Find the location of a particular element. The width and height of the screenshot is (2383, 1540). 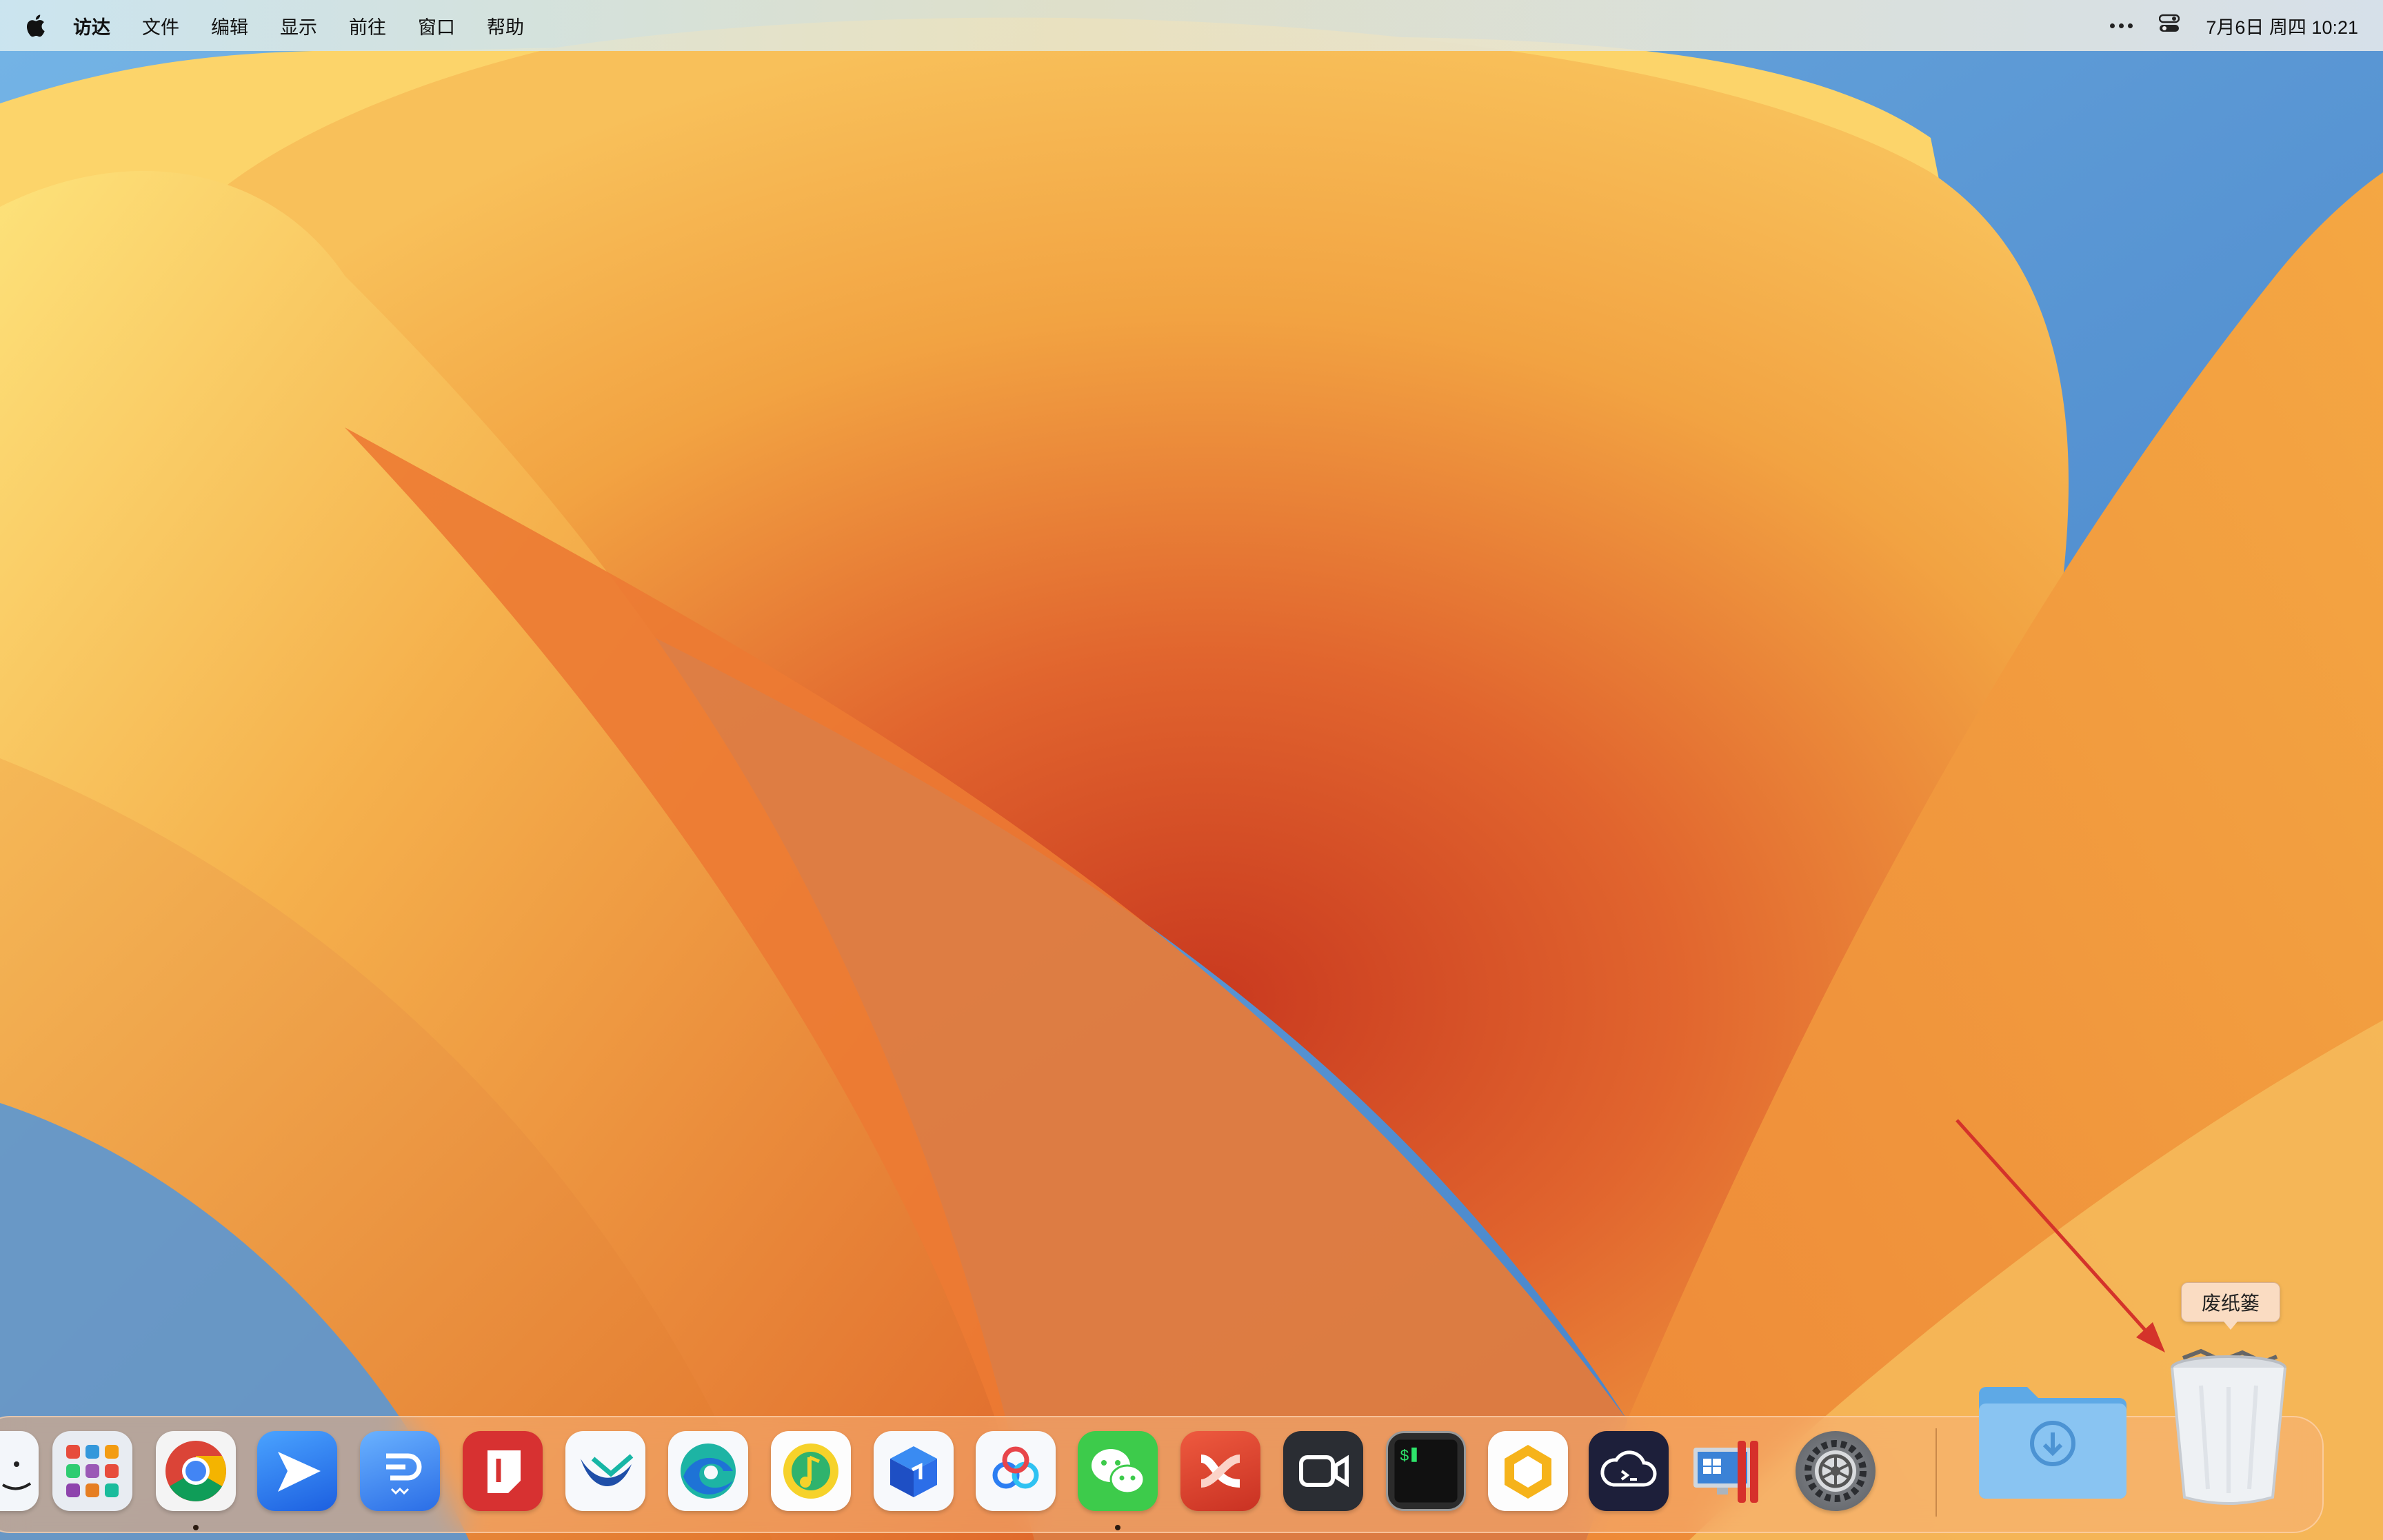

menubar-clock: 7月6日 周四 10:21 is located at coordinates (2282, 26).